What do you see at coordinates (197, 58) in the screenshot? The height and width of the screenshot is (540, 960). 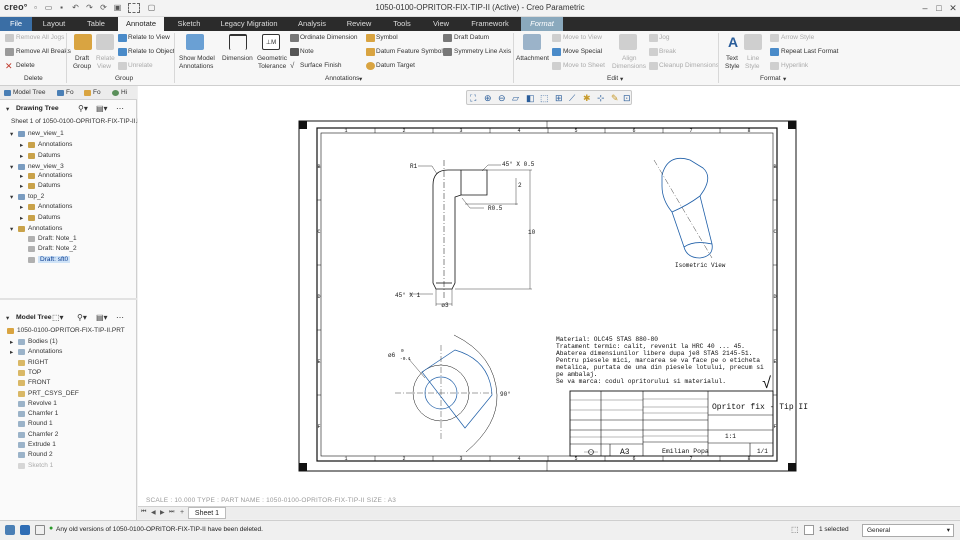 I see `show-model-annotations-button: Show Model` at bounding box center [197, 58].